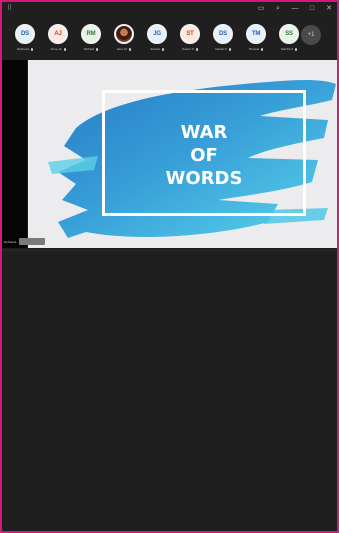 The width and height of the screenshot is (339, 533). I want to click on participant-tile: ST Susan Tr, so click(190, 41).